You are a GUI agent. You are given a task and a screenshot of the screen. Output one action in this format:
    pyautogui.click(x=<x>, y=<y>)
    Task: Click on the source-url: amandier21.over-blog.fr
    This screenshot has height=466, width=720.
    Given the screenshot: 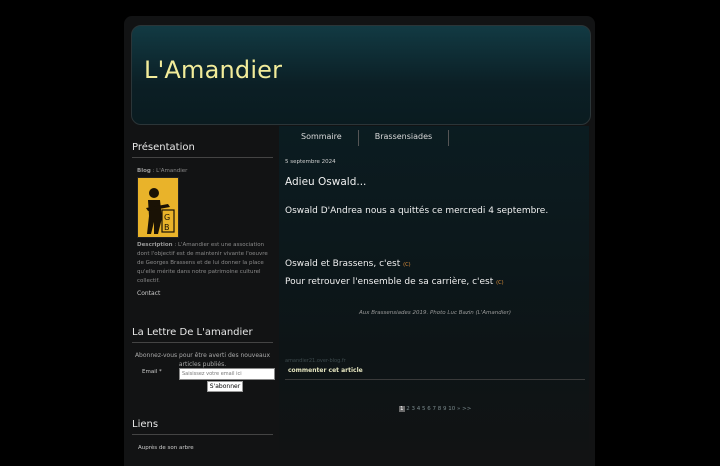 What is the action you would take?
    pyautogui.click(x=315, y=361)
    